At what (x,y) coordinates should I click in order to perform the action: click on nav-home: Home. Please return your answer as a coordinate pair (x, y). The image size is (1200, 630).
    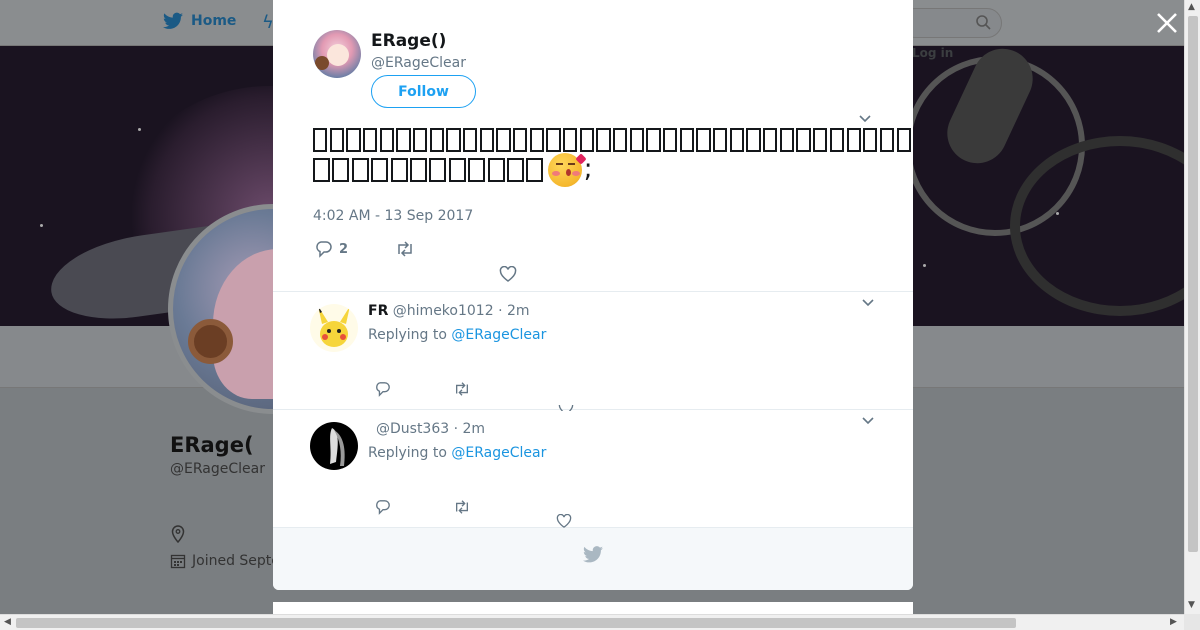
    Looking at the image, I should click on (199, 21).